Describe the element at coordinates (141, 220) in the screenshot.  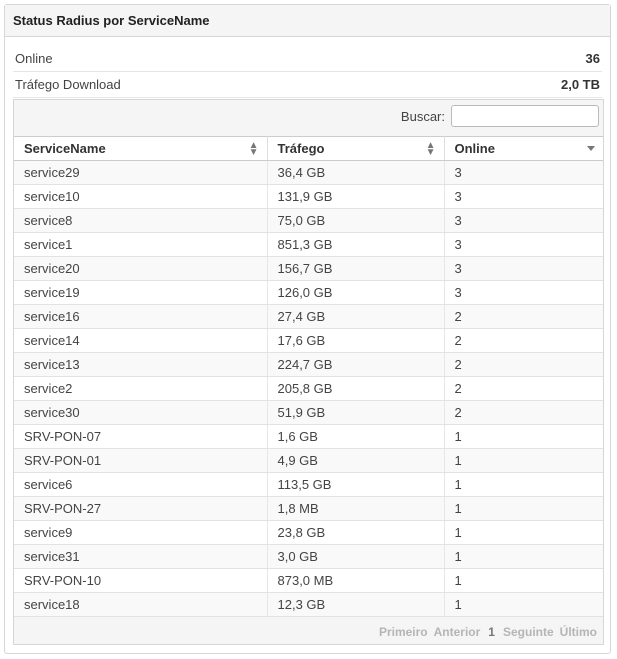
I see `cell-servicename: service8` at that location.